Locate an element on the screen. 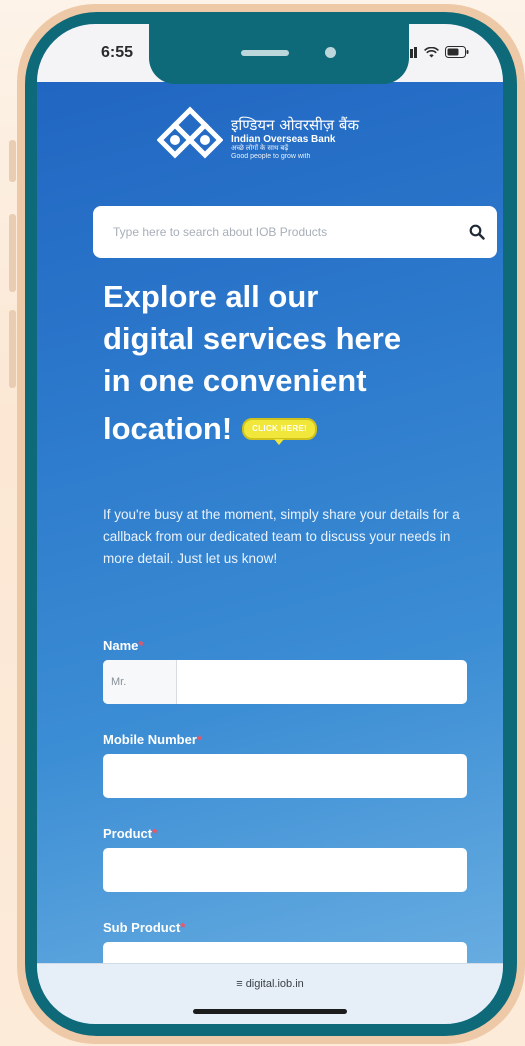 The height and width of the screenshot is (1046, 525). product-label-text: Product is located at coordinates (128, 833).